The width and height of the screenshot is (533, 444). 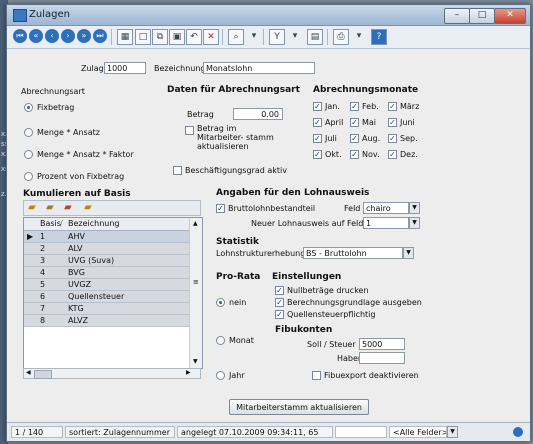 I want to click on statistik-dropdown-icon: ▼, so click(x=408, y=253).